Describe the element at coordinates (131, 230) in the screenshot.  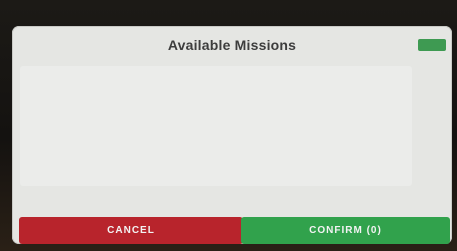
I see `cancel-button: CANCEL` at that location.